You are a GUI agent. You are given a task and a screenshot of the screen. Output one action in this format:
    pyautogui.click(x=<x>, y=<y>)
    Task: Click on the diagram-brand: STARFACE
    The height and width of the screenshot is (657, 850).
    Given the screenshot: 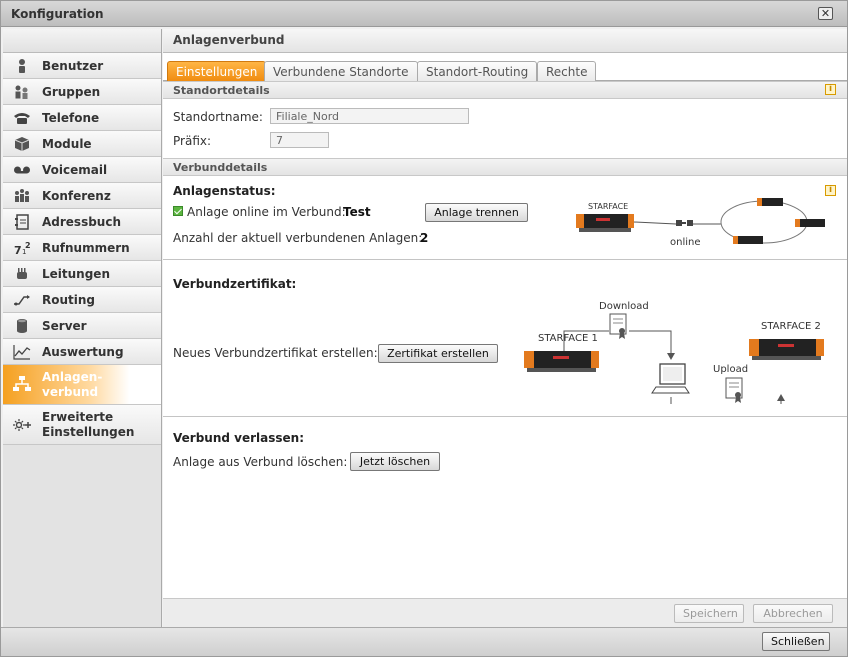 What is the action you would take?
    pyautogui.click(x=608, y=206)
    